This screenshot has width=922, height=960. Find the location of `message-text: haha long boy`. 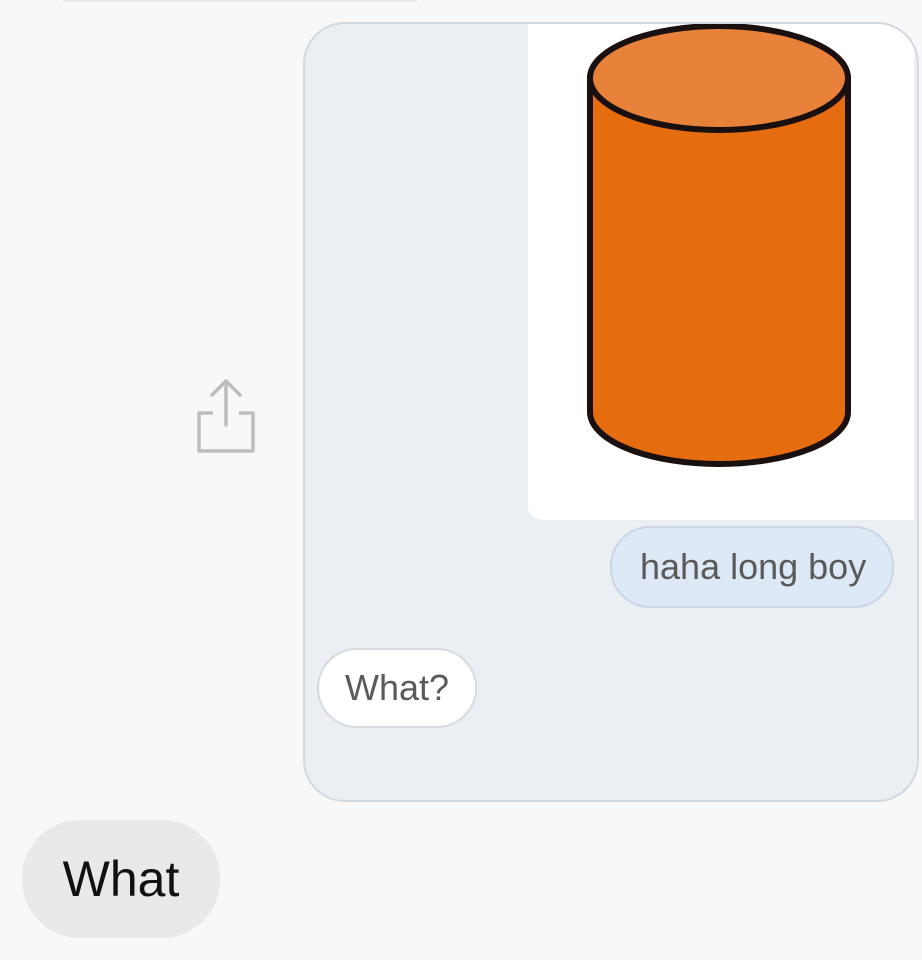

message-text: haha long boy is located at coordinates (753, 566).